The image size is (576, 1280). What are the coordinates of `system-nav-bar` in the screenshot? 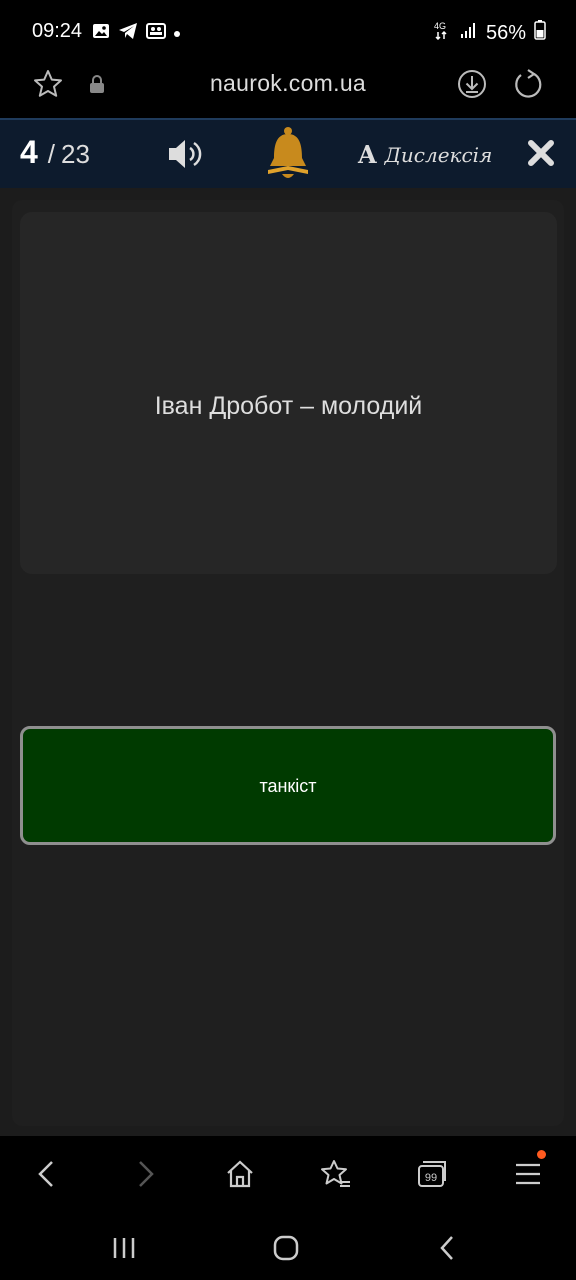 It's located at (288, 1246).